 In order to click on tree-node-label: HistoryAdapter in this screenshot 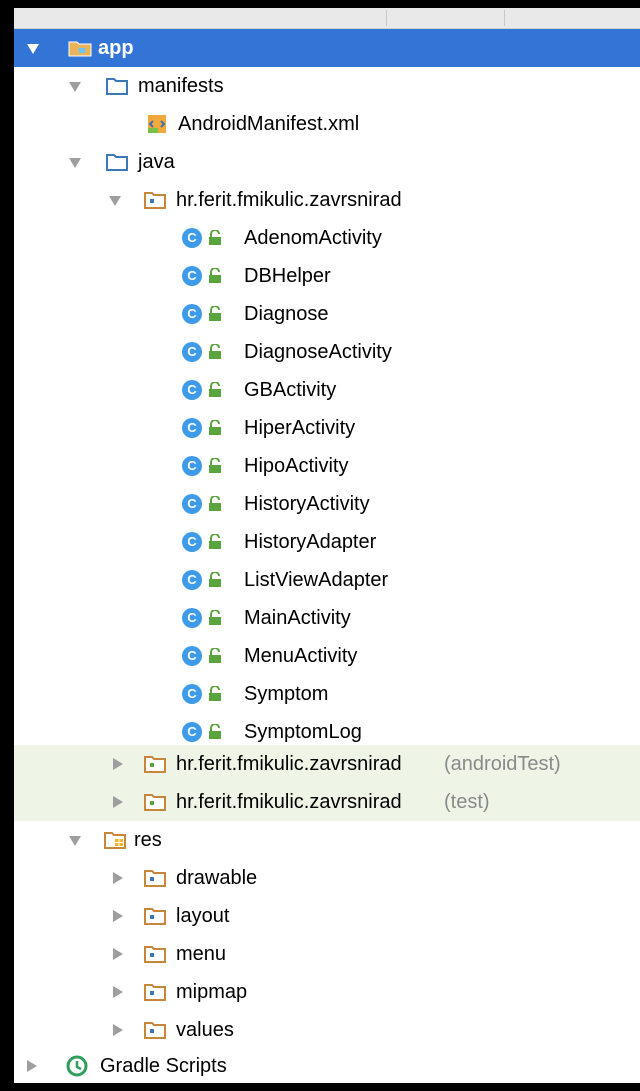, I will do `click(310, 542)`.